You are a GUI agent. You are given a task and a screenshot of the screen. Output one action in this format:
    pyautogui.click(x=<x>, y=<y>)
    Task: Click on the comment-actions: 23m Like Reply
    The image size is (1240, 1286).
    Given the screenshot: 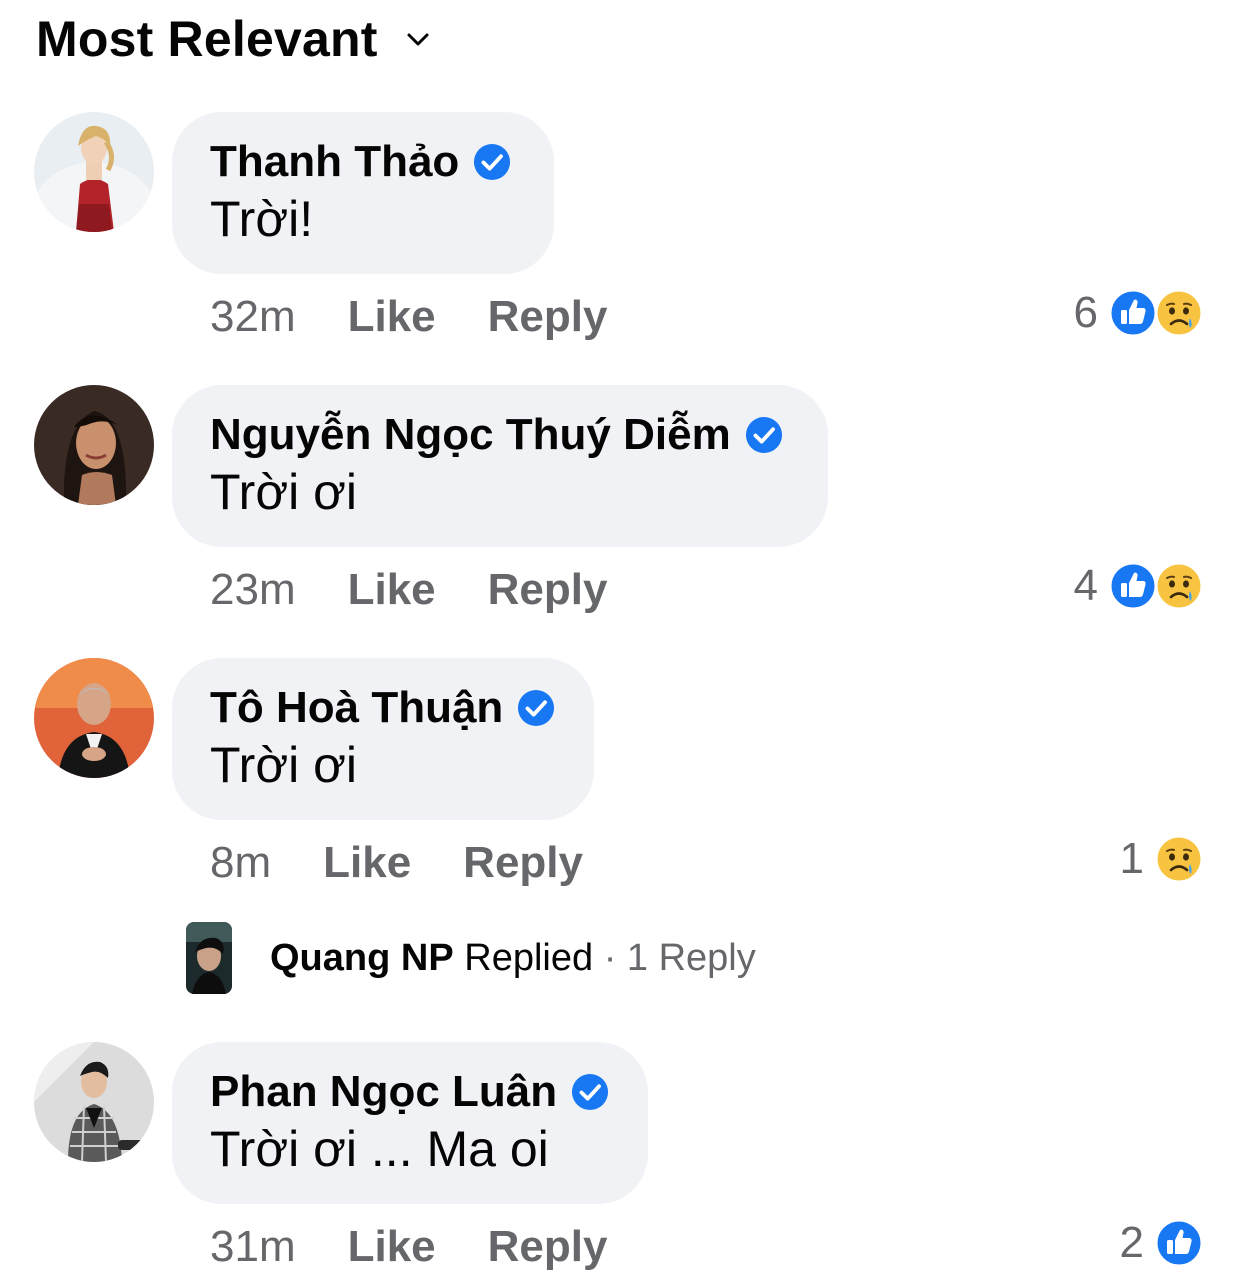 What is the action you would take?
    pyautogui.click(x=408, y=590)
    